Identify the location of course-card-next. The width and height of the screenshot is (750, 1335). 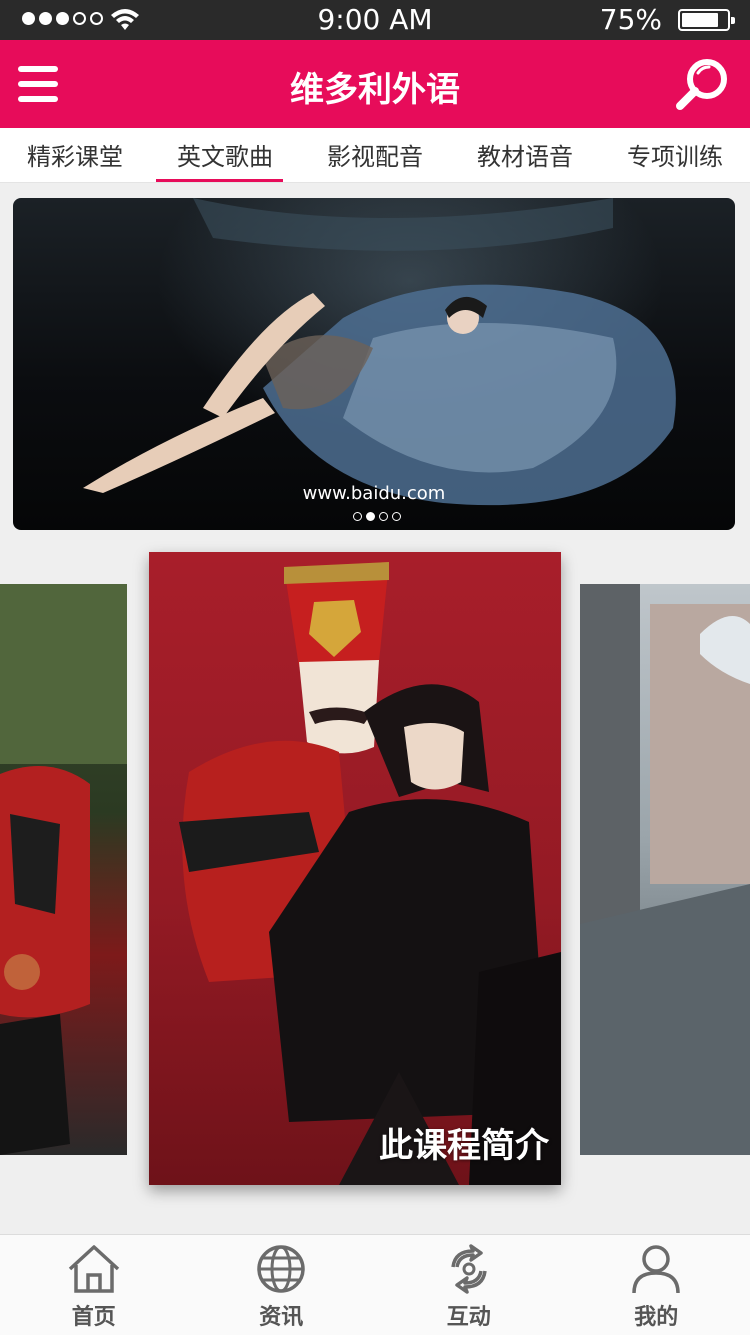
(665, 869).